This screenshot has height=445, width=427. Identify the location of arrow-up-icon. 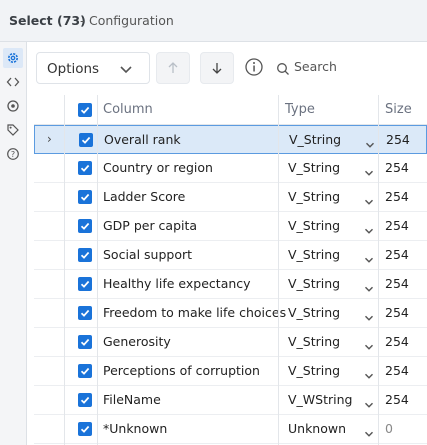
(173, 67).